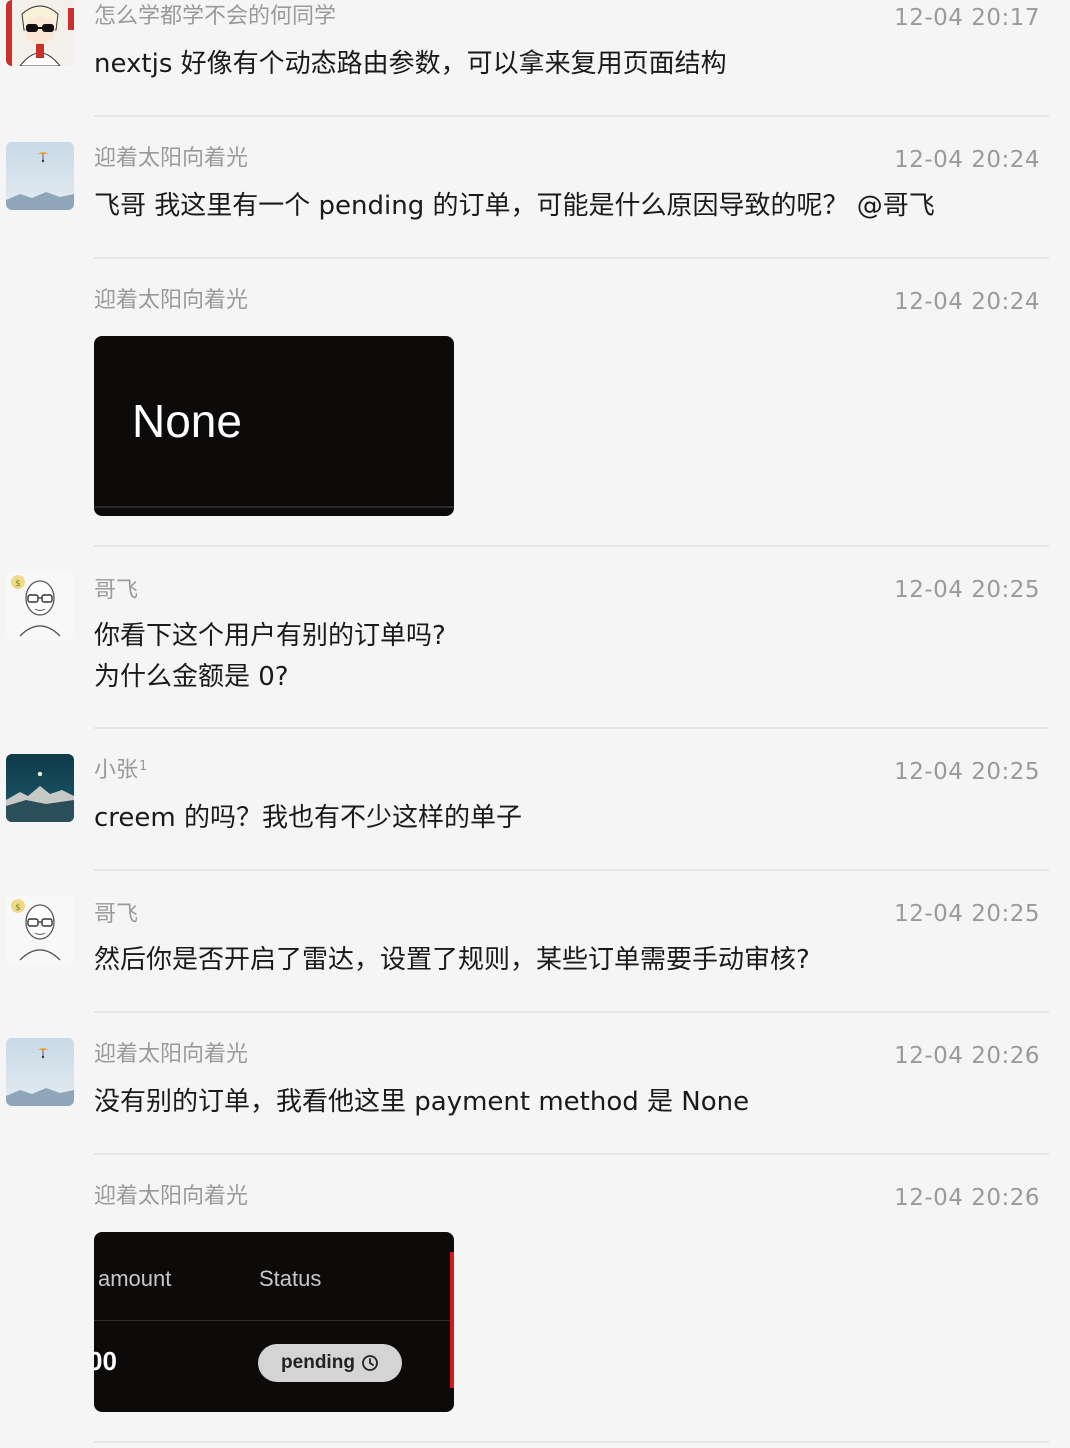 Image resolution: width=1070 pixels, height=1448 pixels. I want to click on message-text: 没有别的订单，我看他这里 payment method 是 None, so click(422, 1102).